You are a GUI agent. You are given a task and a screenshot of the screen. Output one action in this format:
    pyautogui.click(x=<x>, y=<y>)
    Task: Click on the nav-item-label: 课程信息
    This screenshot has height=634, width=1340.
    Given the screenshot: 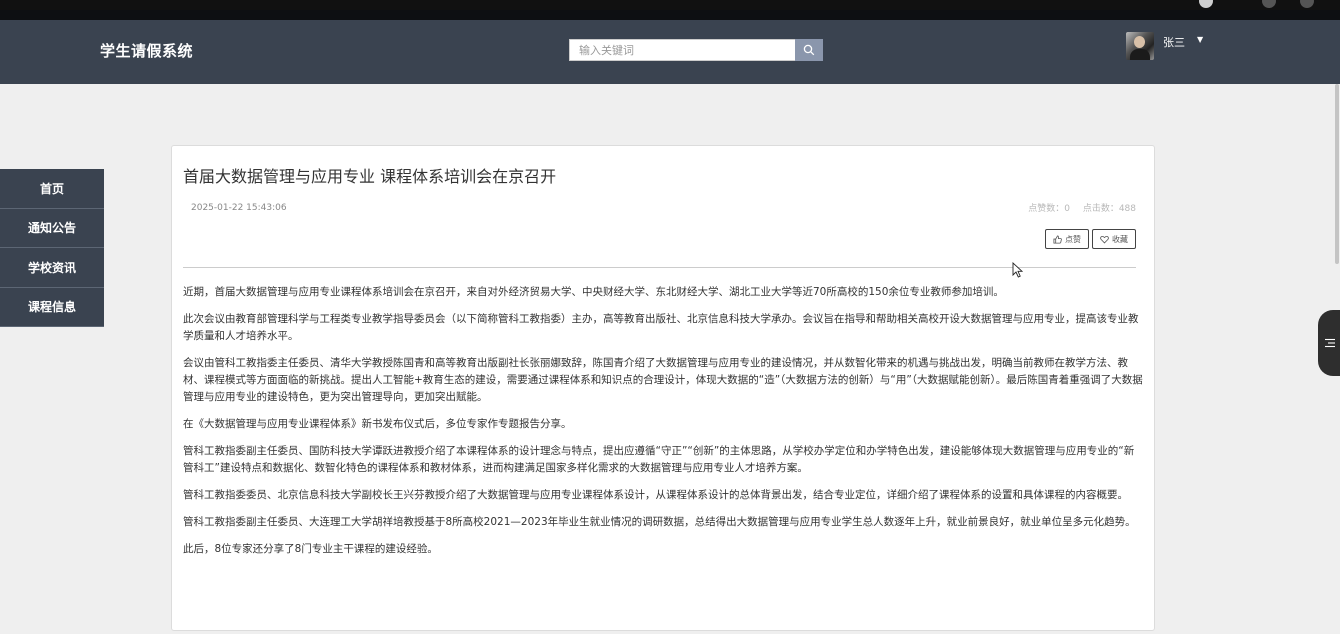 What is the action you would take?
    pyautogui.click(x=51, y=307)
    